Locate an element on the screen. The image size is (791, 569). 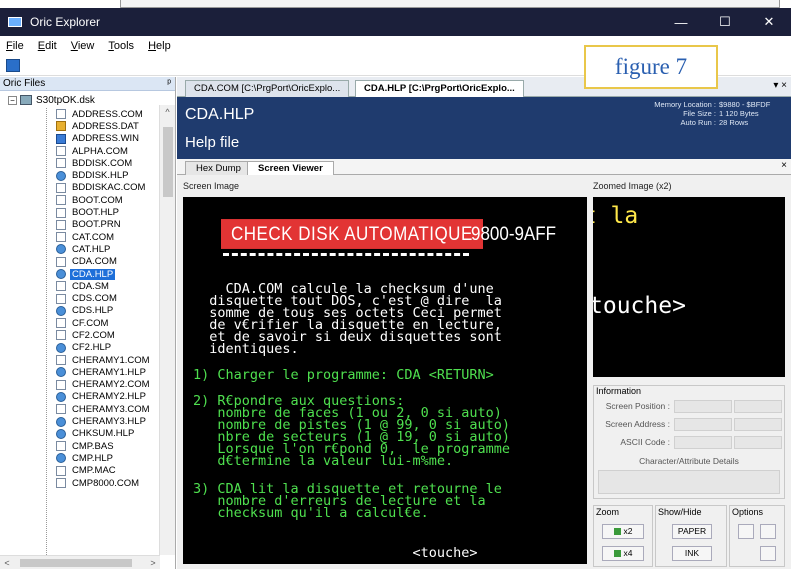
file-item: ADDRESS.COM is located at coordinates (107, 114).